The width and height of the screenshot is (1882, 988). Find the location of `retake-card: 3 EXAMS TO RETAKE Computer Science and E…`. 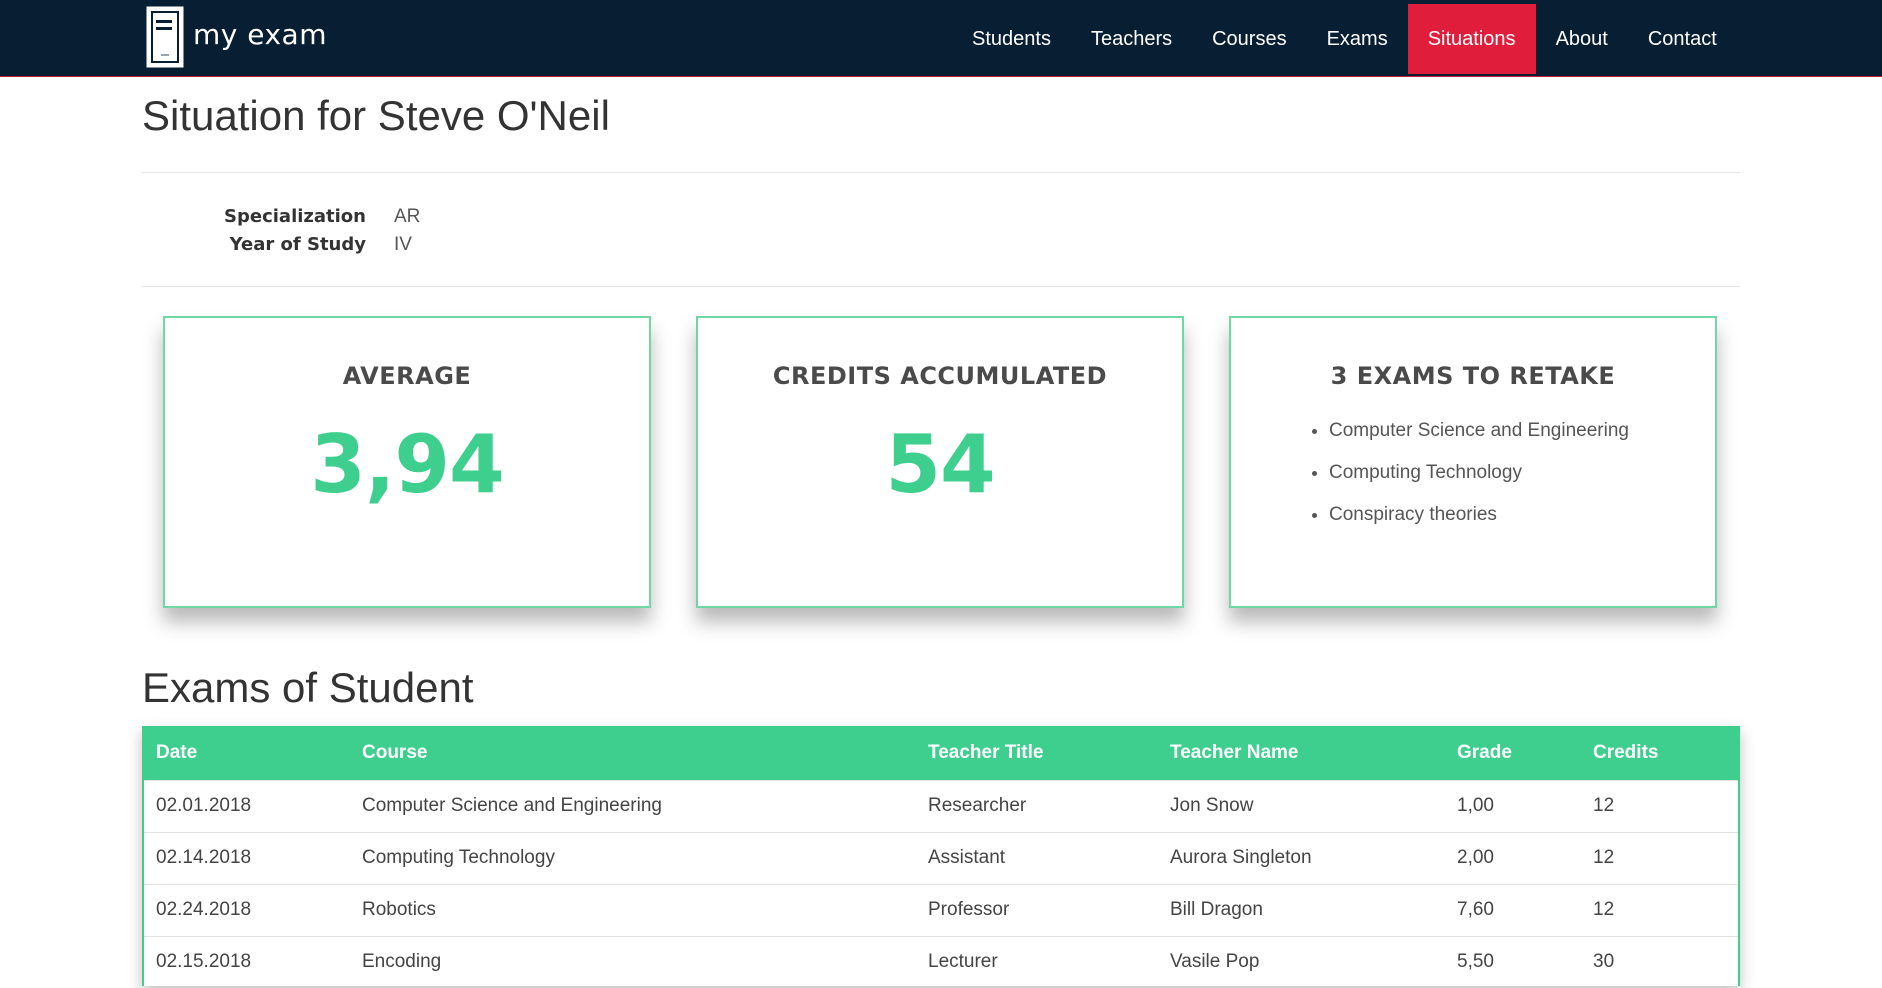

retake-card: 3 EXAMS TO RETAKE Computer Science and E… is located at coordinates (1473, 462).